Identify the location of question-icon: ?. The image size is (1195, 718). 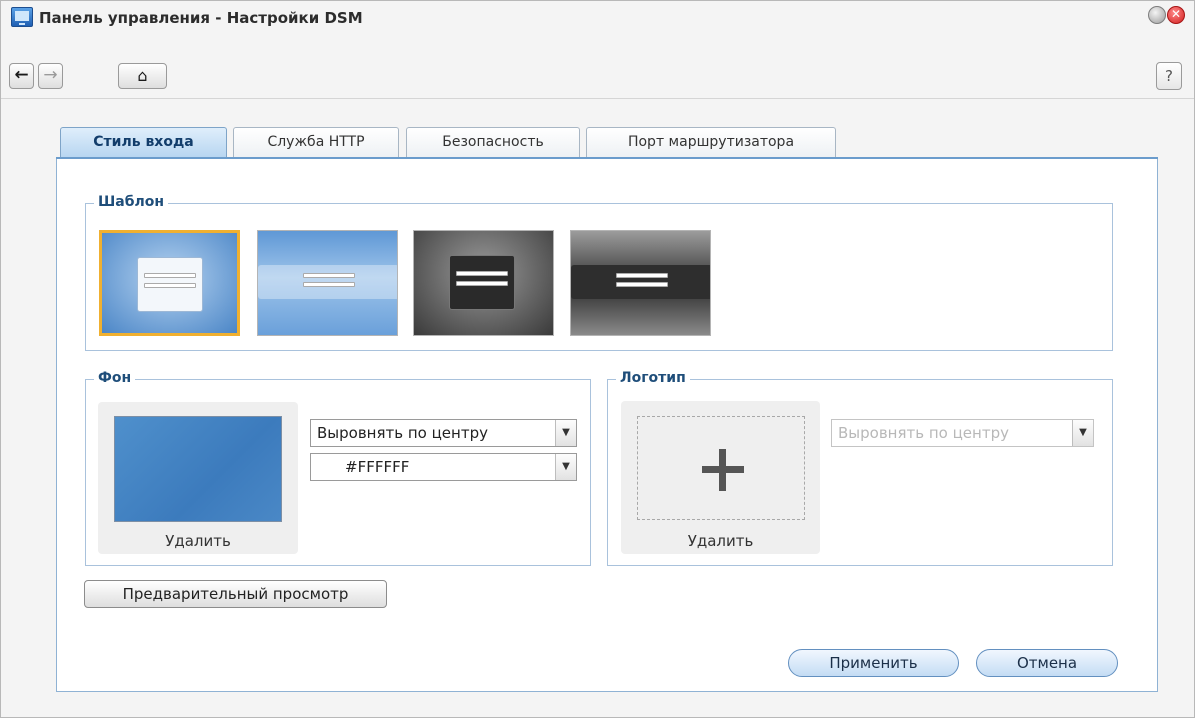
(1169, 76).